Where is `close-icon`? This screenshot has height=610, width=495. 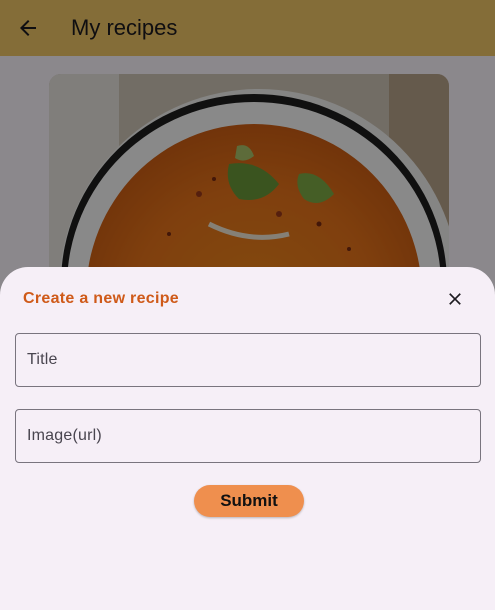 close-icon is located at coordinates (455, 299).